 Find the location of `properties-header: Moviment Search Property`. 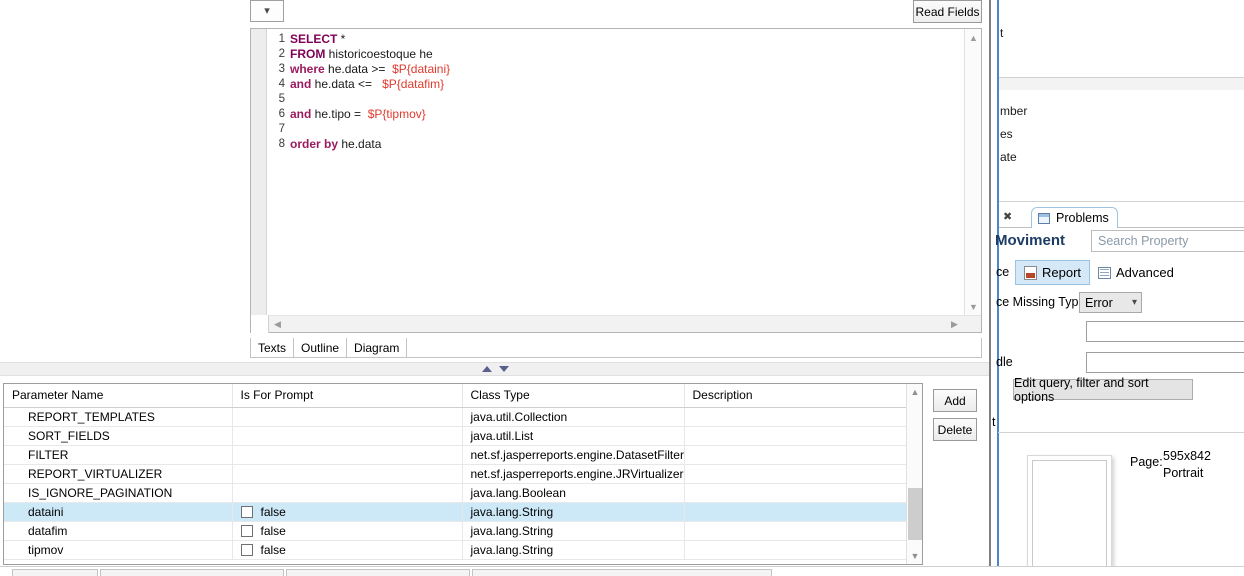

properties-header: Moviment Search Property is located at coordinates (1119, 242).